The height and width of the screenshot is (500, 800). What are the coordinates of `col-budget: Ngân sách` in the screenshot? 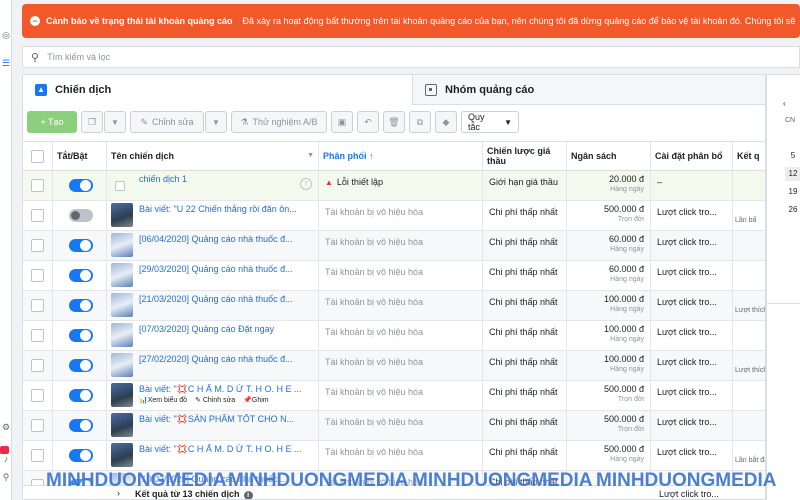 It's located at (609, 156).